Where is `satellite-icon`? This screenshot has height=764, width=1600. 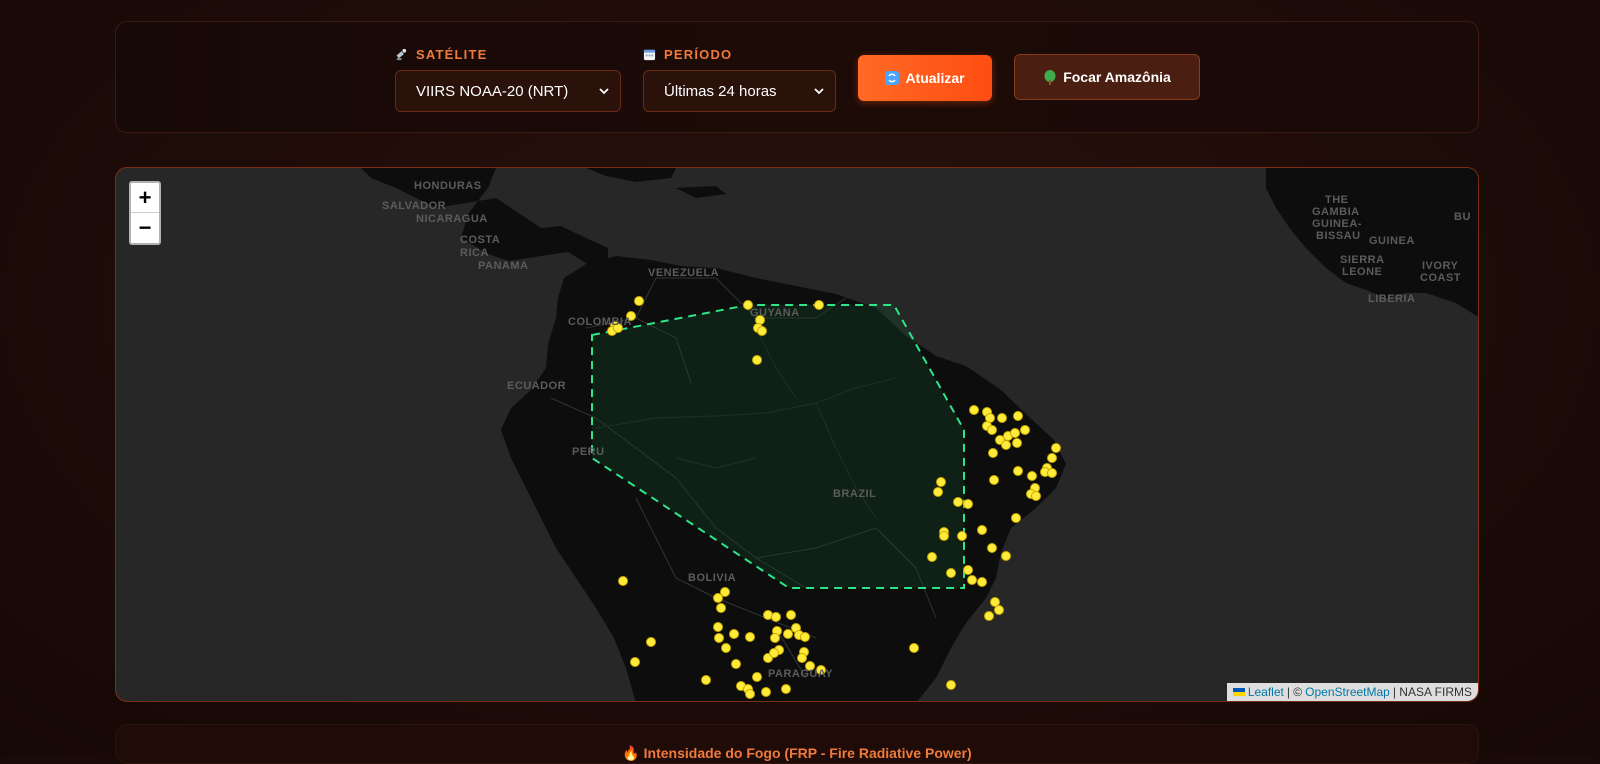
satellite-icon is located at coordinates (401, 54).